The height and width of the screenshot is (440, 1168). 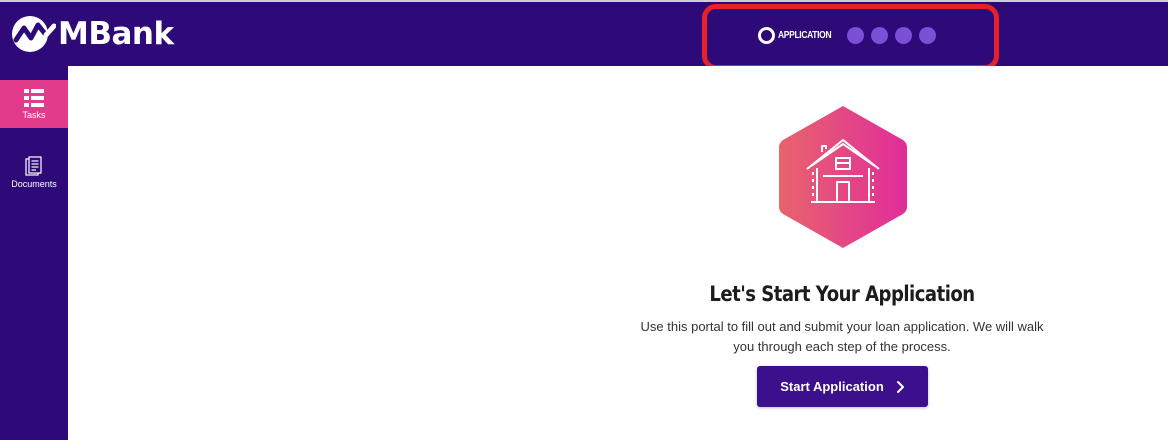 I want to click on sidebar-item-documents: Documents, so click(x=34, y=172).